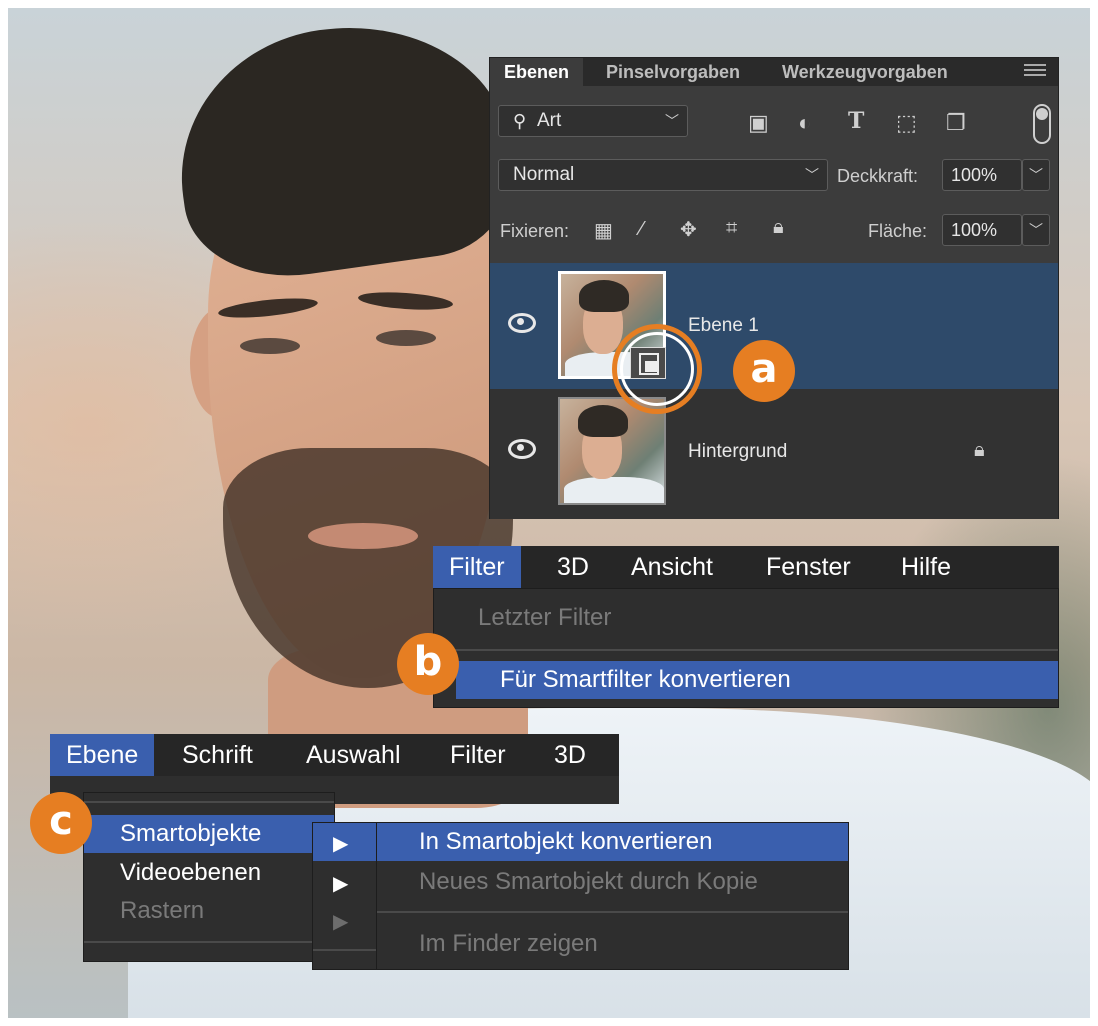 The width and height of the screenshot is (1098, 1026). I want to click on callout-b: b, so click(428, 664).